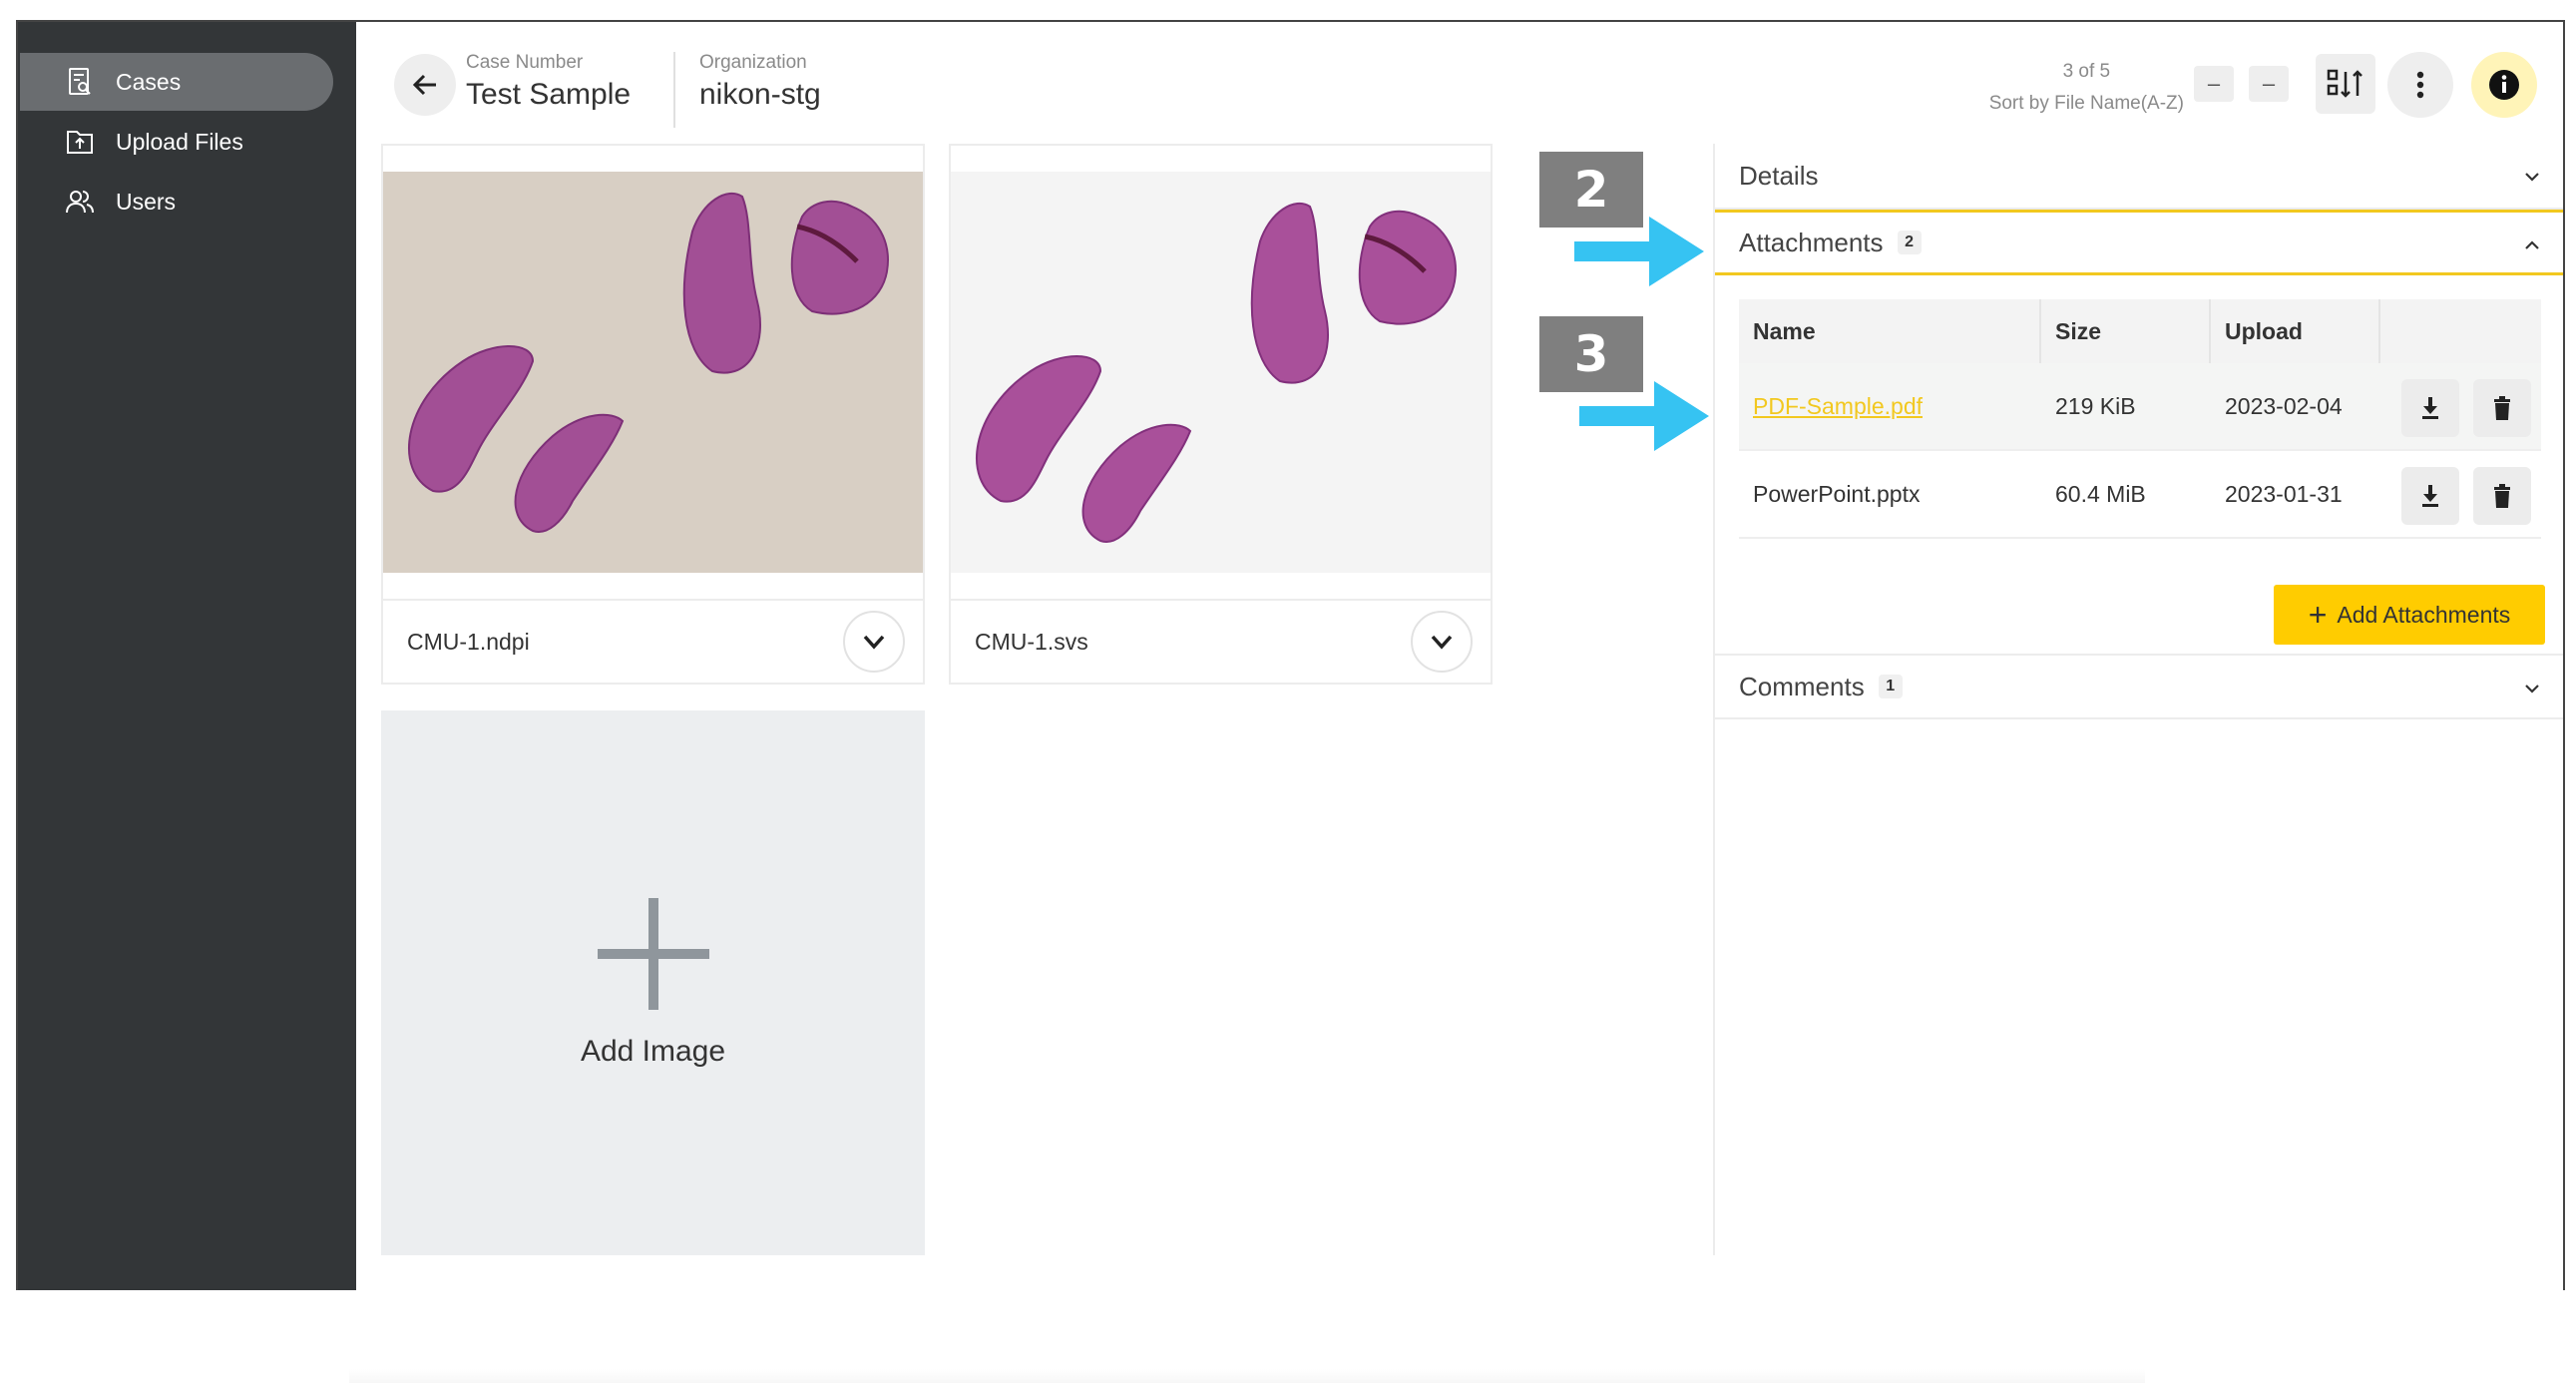 The image size is (2576, 1383). Describe the element at coordinates (1890, 331) in the screenshot. I see `column-header-name: Name` at that location.